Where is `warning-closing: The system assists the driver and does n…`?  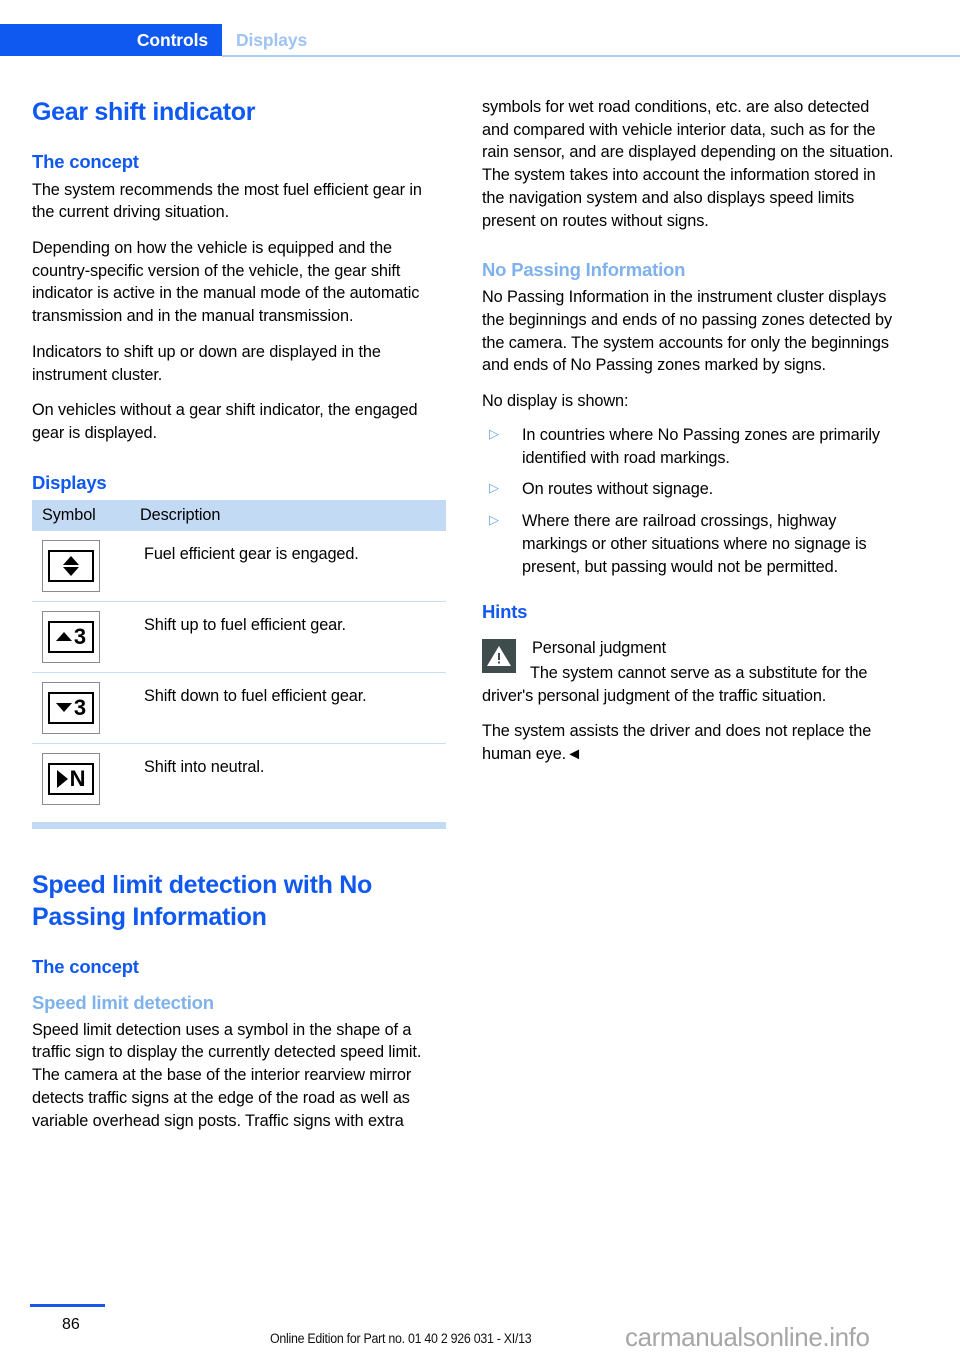 warning-closing: The system assists the driver and does n… is located at coordinates (677, 743).